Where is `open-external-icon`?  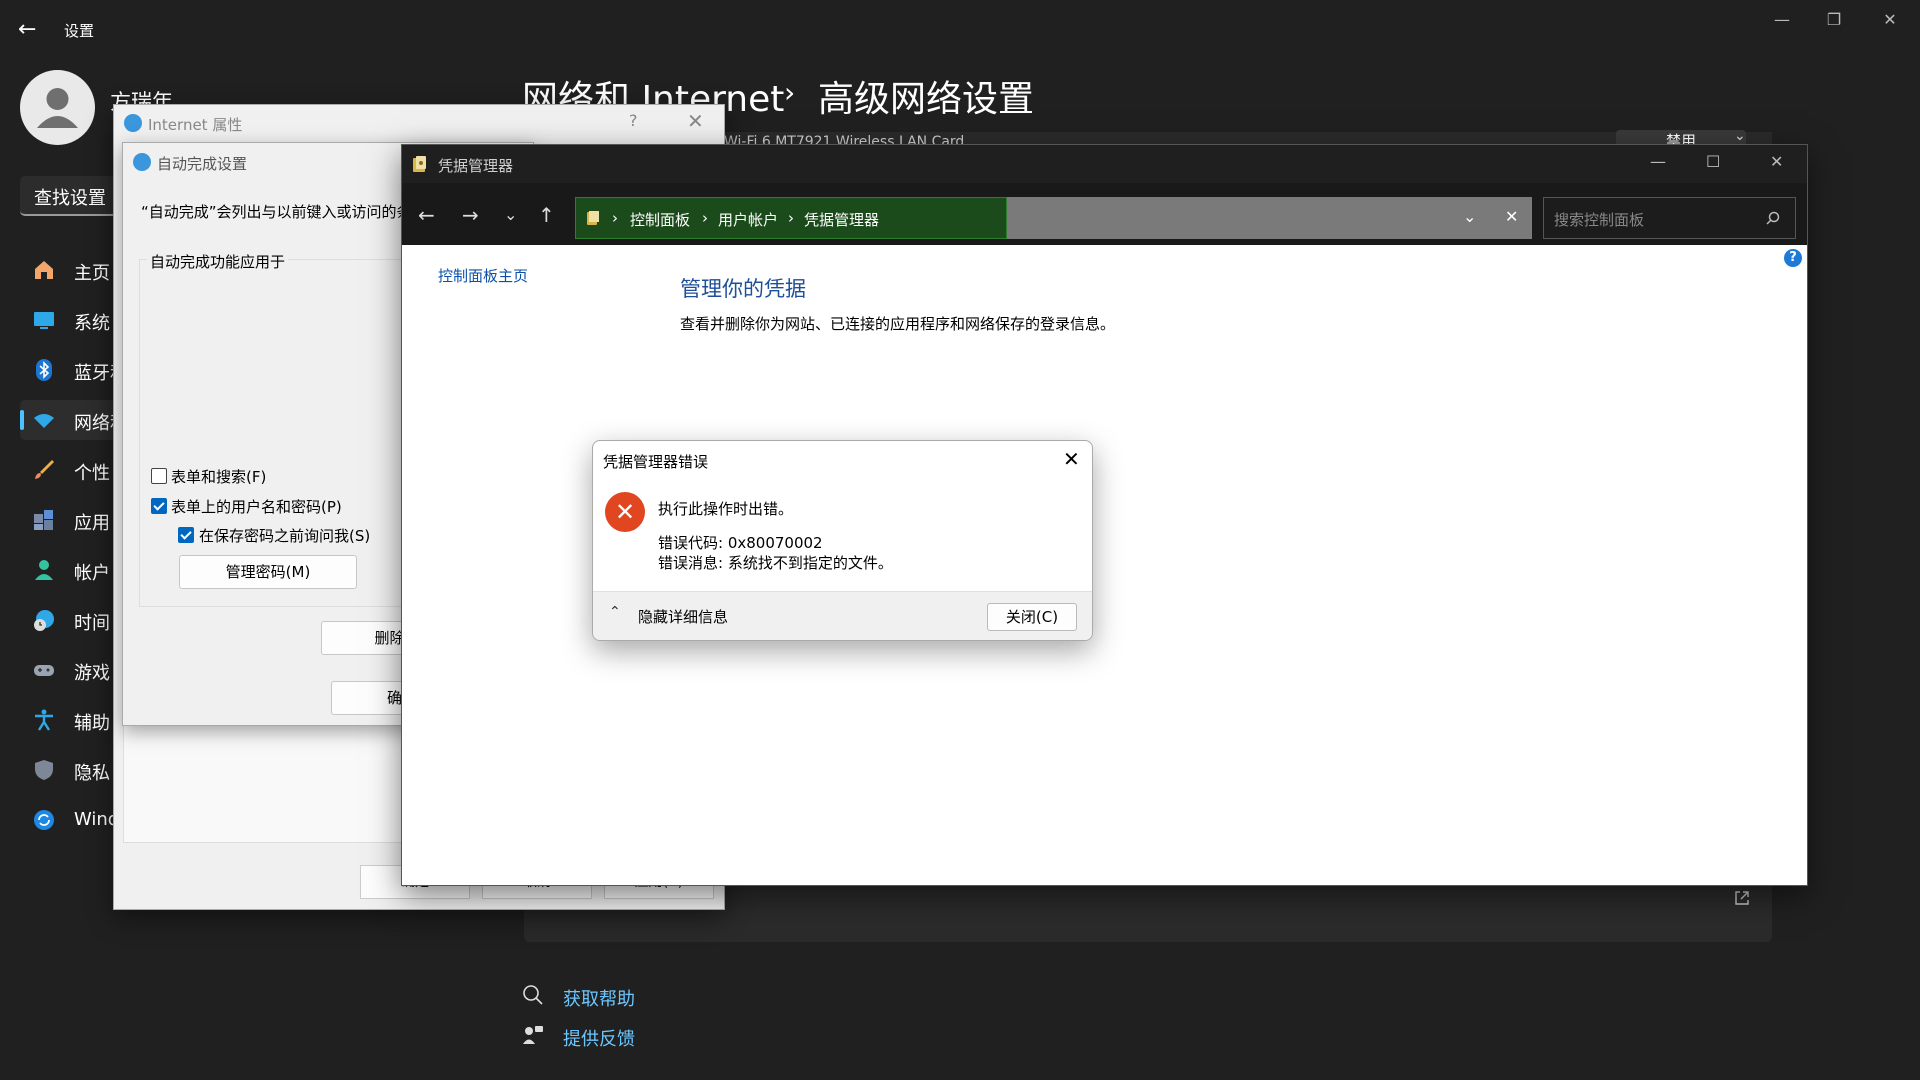
open-external-icon is located at coordinates (1742, 898).